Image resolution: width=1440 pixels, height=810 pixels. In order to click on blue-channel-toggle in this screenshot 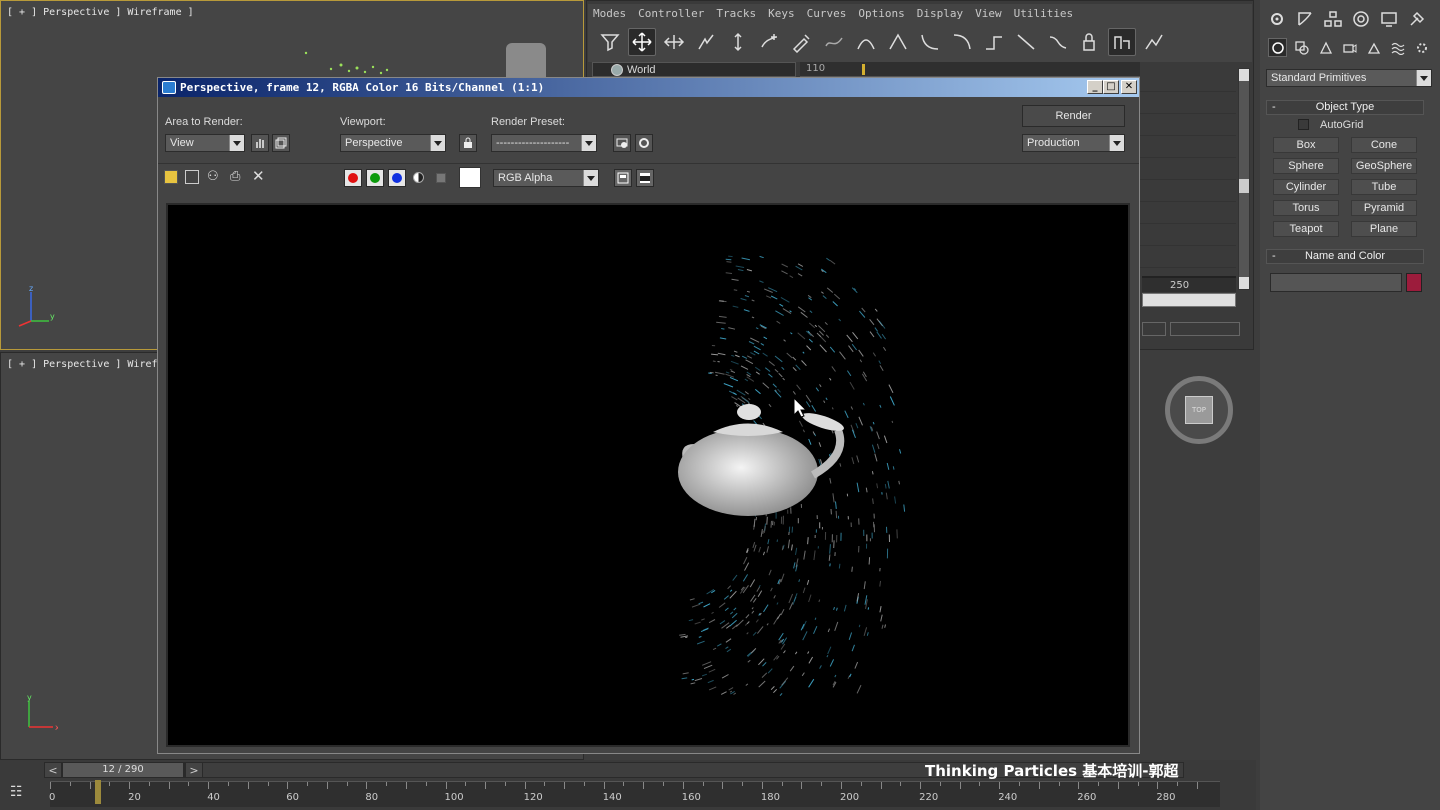, I will do `click(397, 178)`.